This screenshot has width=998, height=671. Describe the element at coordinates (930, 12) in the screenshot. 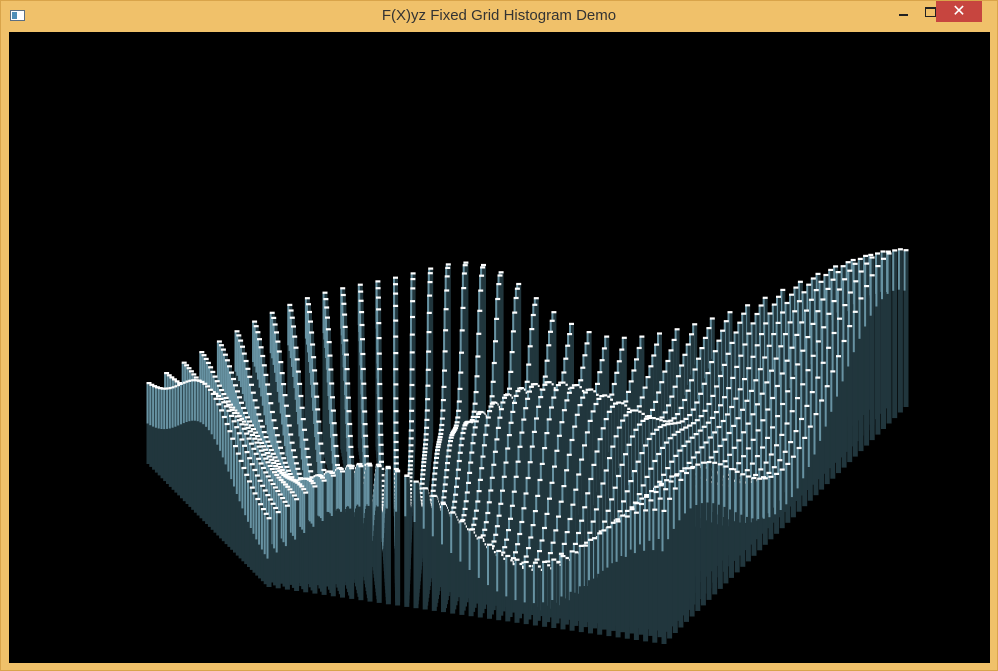

I see `maximize-icon` at that location.